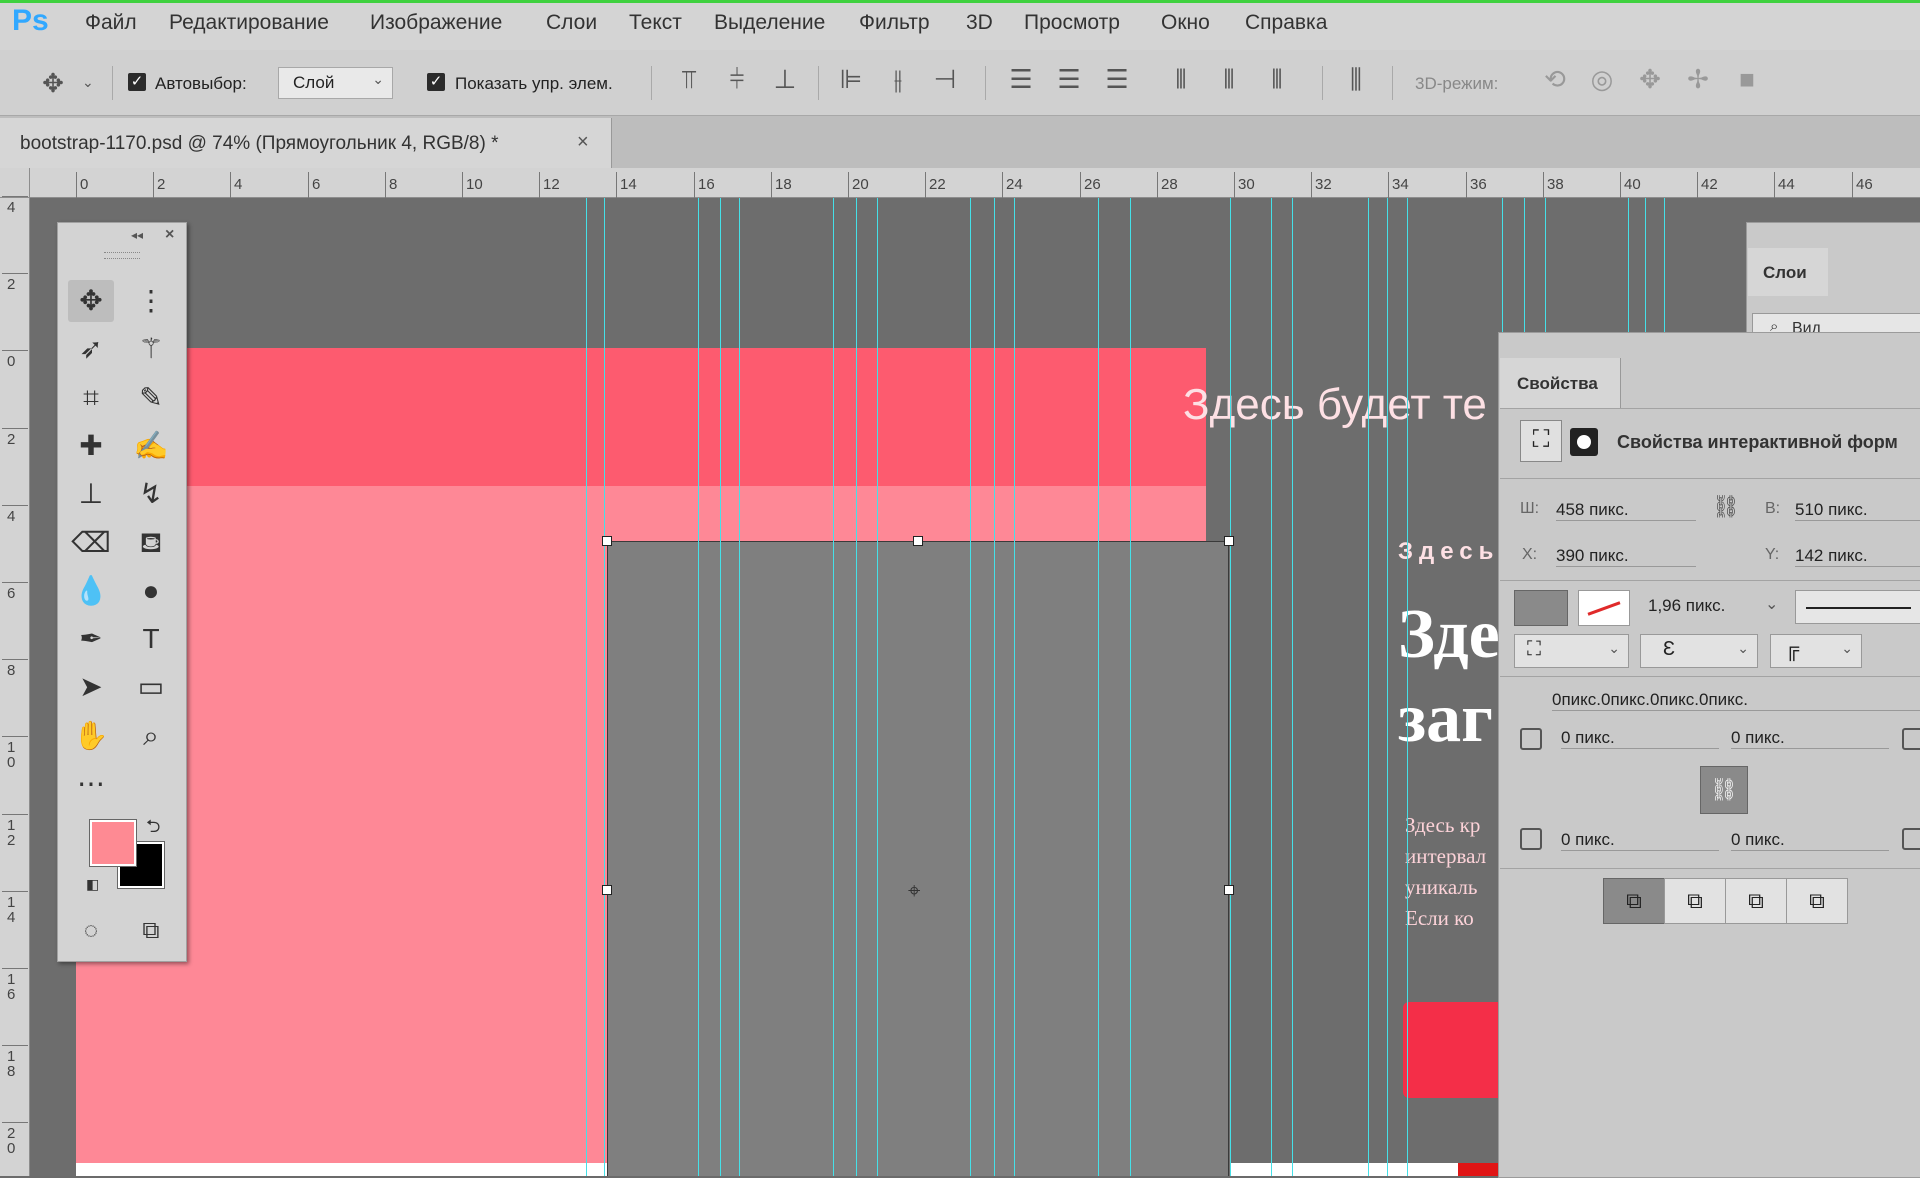 This screenshot has width=1920, height=1178. Describe the element at coordinates (1286, 23) in the screenshot. I see `menu-item-help: Справка` at that location.